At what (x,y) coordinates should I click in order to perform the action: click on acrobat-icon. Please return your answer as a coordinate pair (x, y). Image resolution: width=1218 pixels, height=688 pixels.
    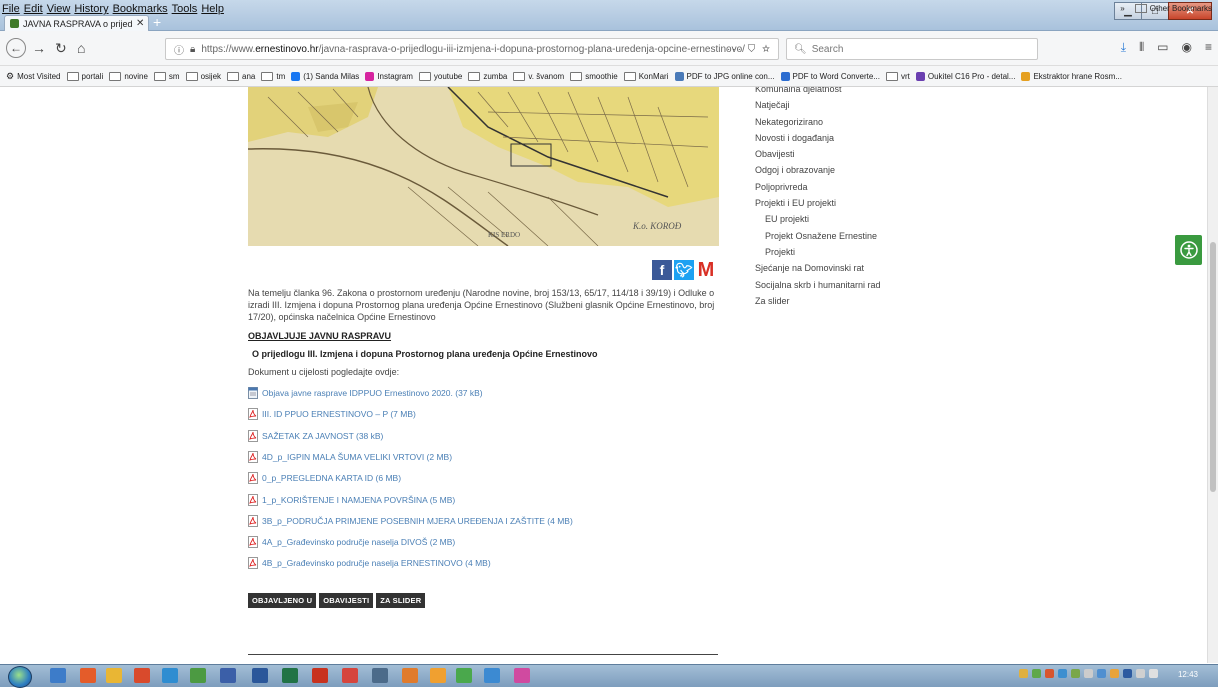
    Looking at the image, I should click on (320, 675).